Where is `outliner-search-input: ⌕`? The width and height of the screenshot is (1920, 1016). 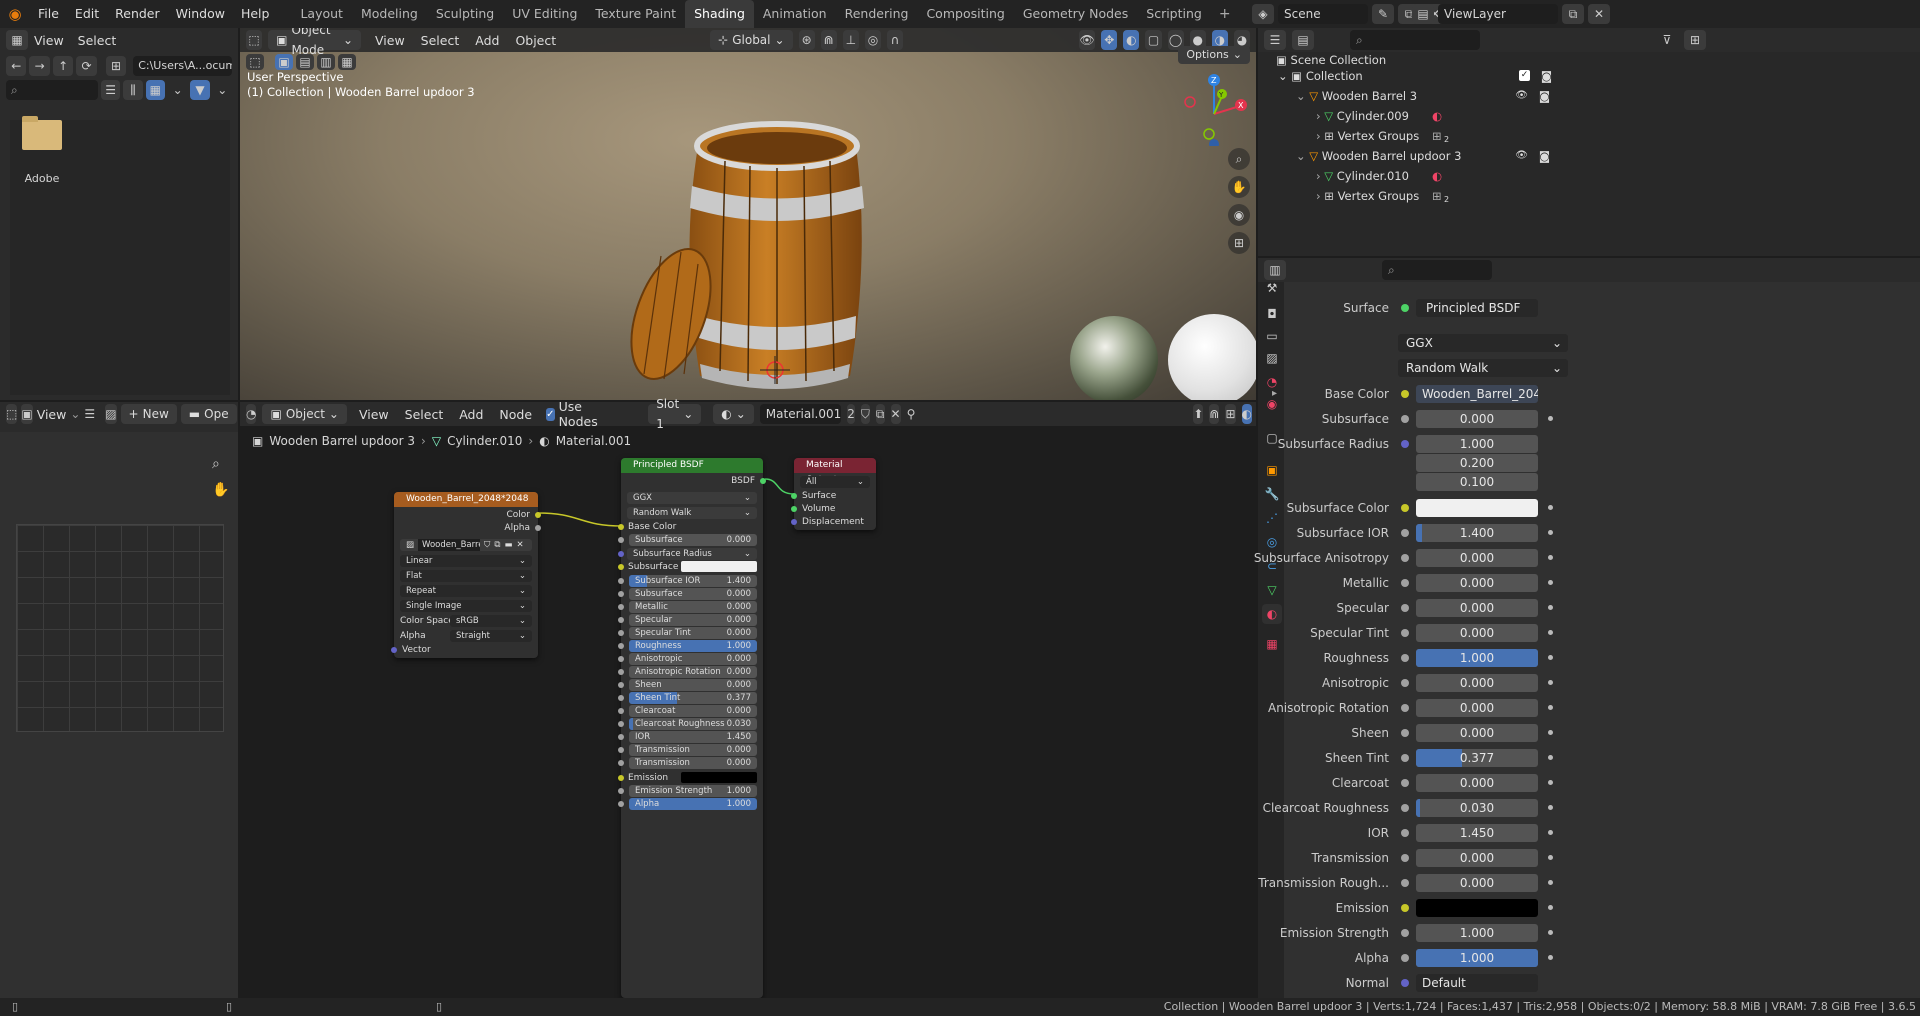
outliner-search-input: ⌕ is located at coordinates (1415, 40).